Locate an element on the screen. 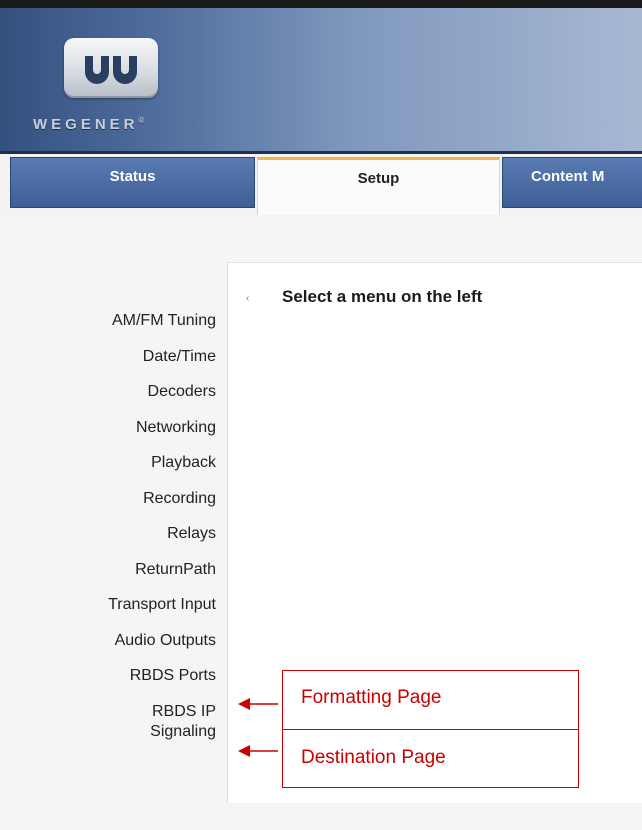 This screenshot has width=642, height=830. sidebar-item-amfm-tuning: AM/FM Tuning is located at coordinates (162, 320).